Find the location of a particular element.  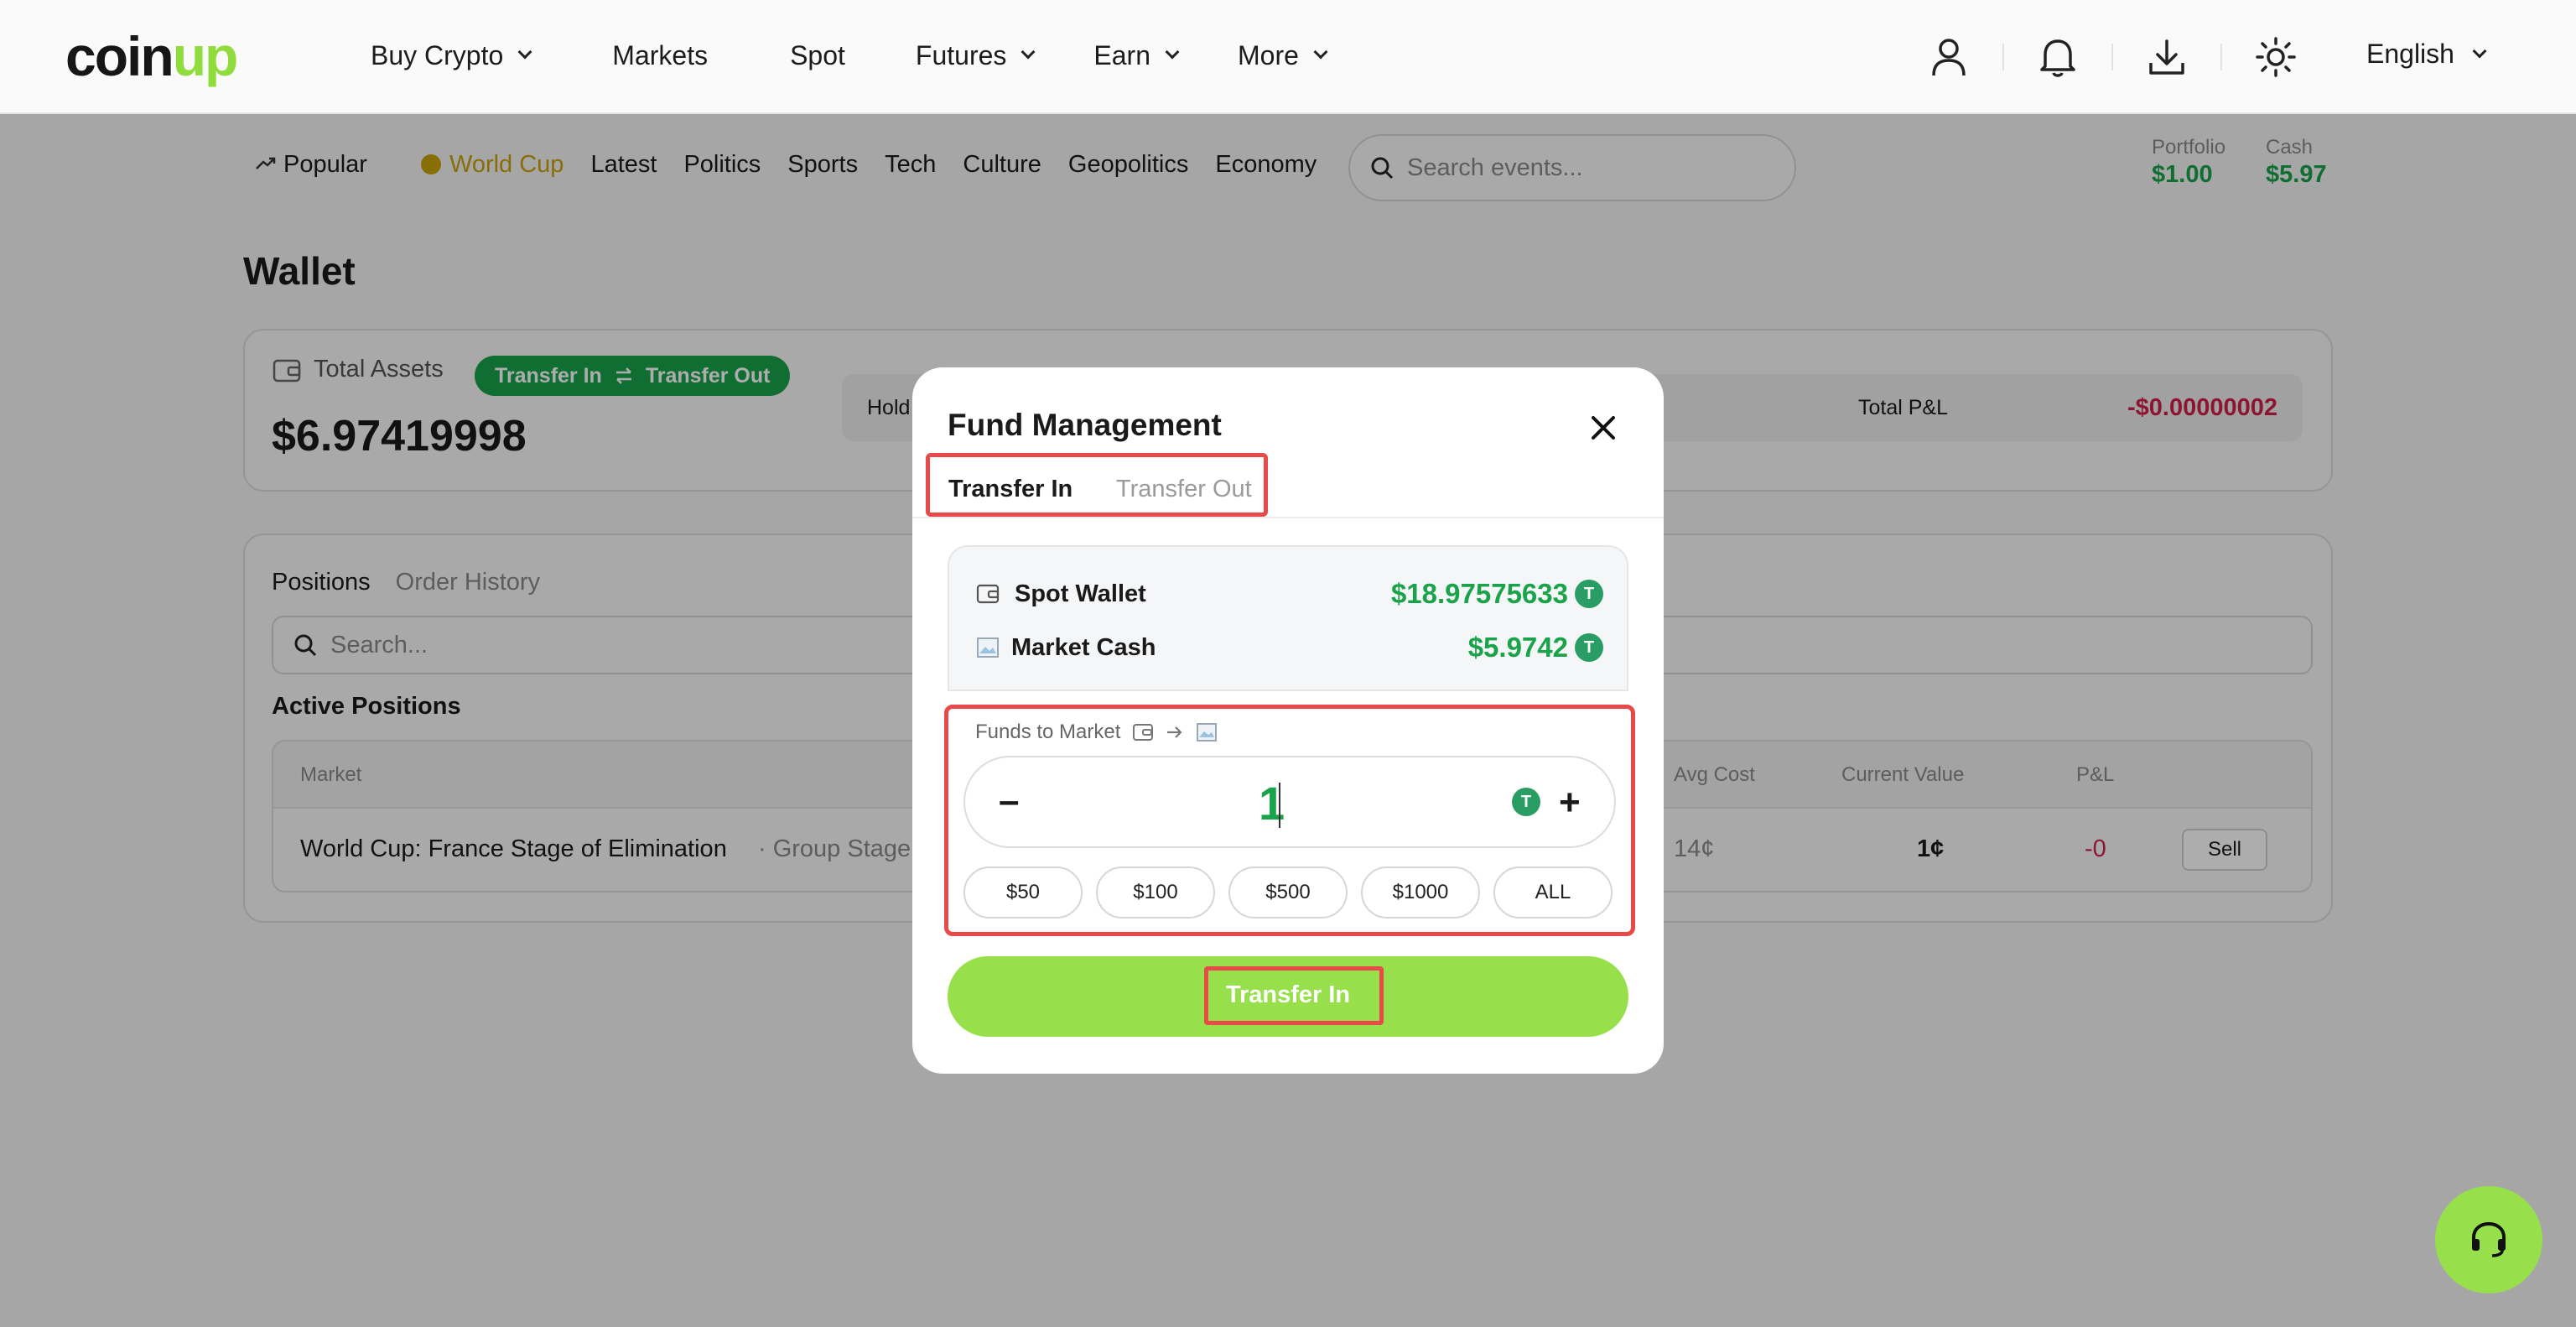

nav-spot: Spot is located at coordinates (817, 55).